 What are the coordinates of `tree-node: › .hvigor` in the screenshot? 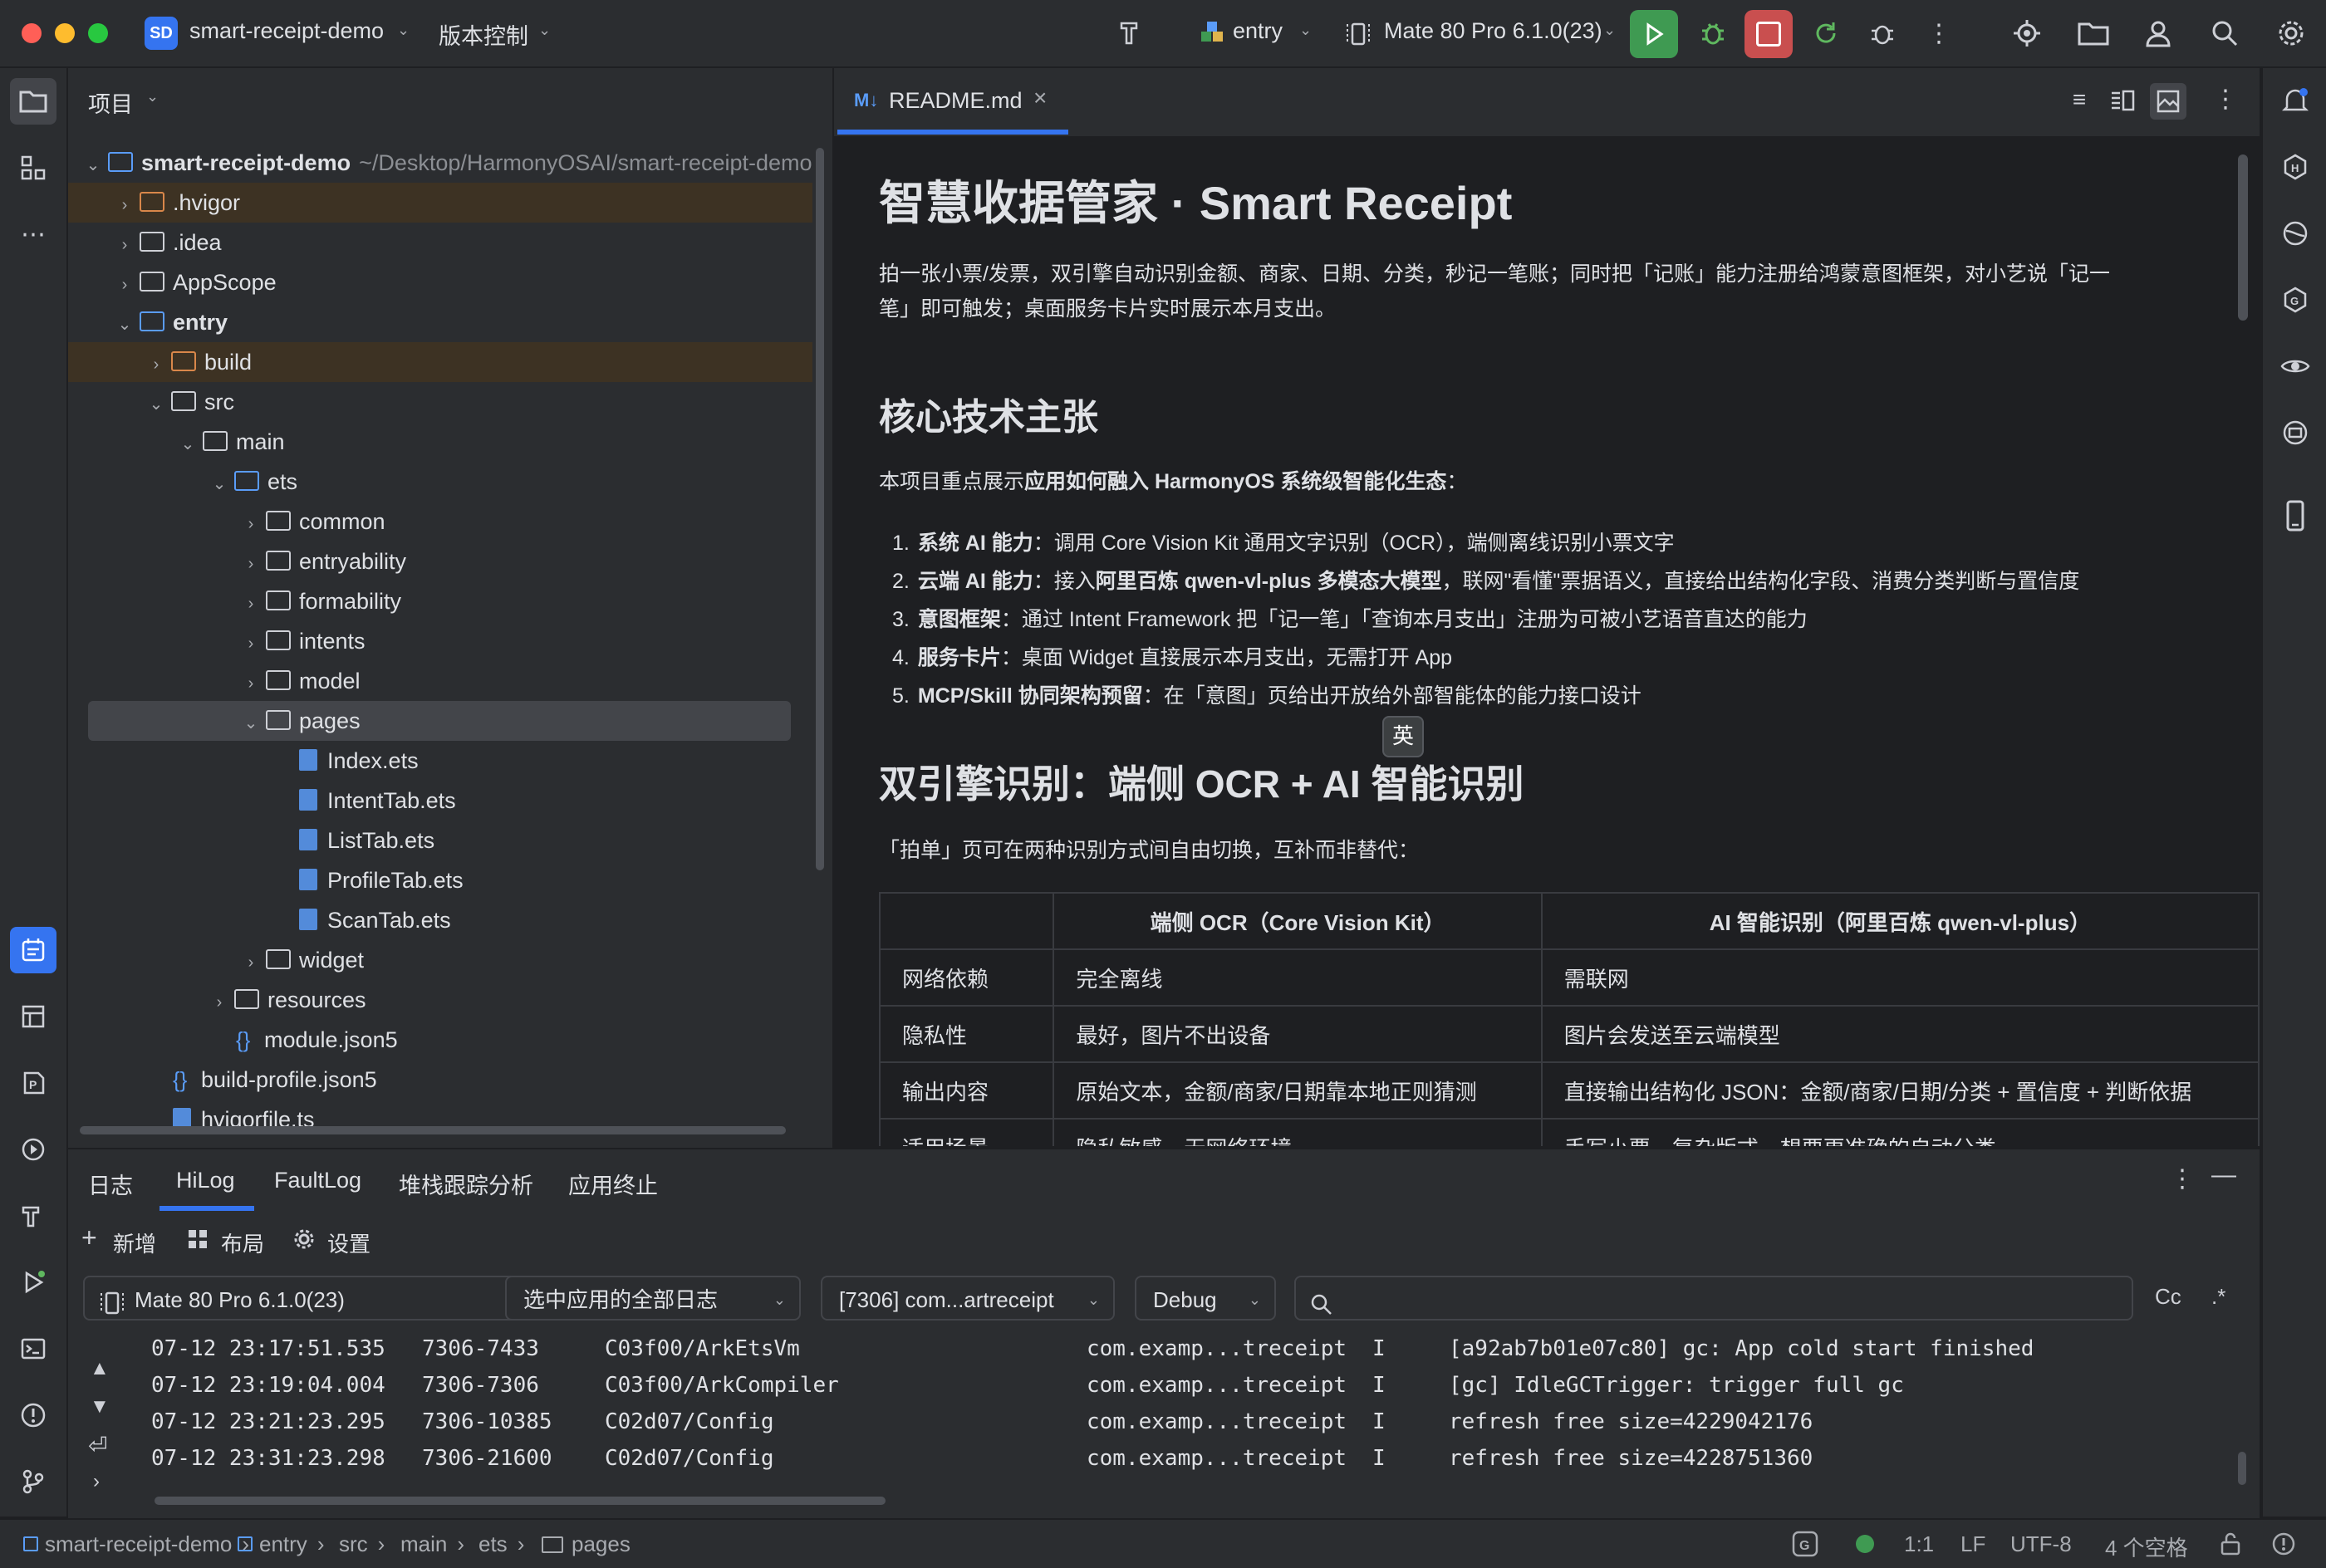 It's located at (176, 203).